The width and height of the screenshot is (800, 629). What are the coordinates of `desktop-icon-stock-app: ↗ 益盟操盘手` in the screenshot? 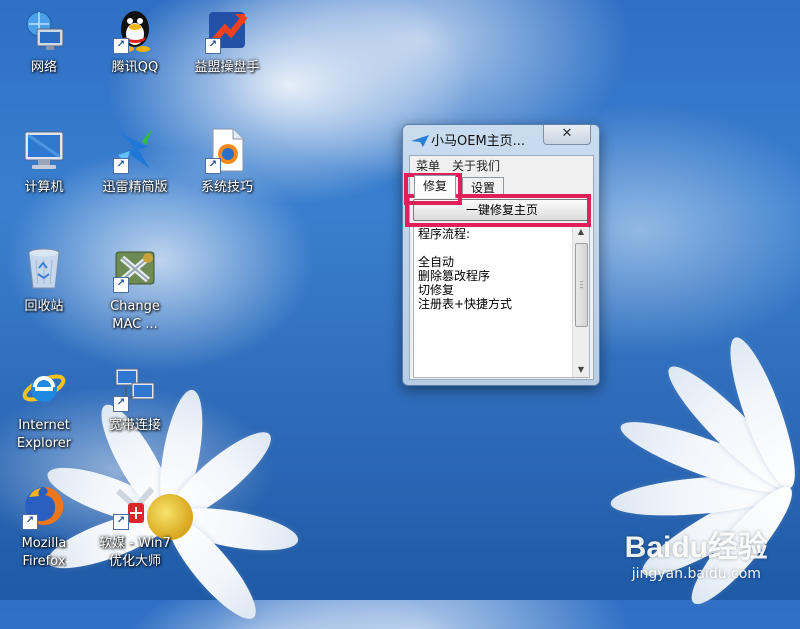 It's located at (227, 41).